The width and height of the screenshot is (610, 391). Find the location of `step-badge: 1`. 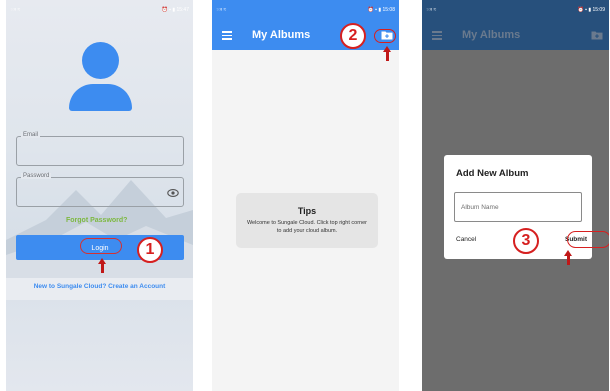

step-badge: 1 is located at coordinates (150, 250).